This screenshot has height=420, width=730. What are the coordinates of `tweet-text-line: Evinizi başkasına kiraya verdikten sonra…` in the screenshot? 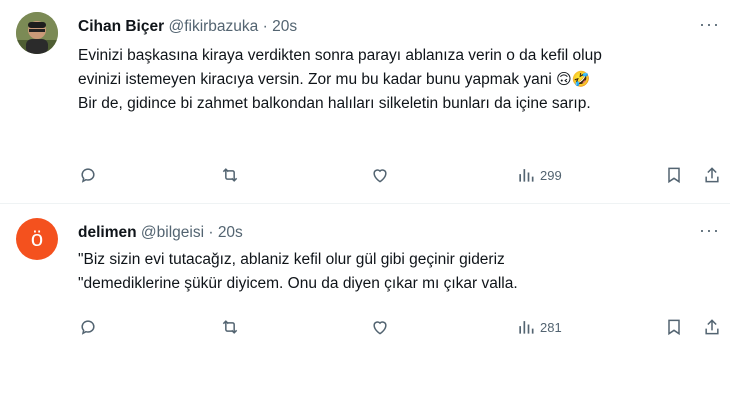 It's located at (340, 55).